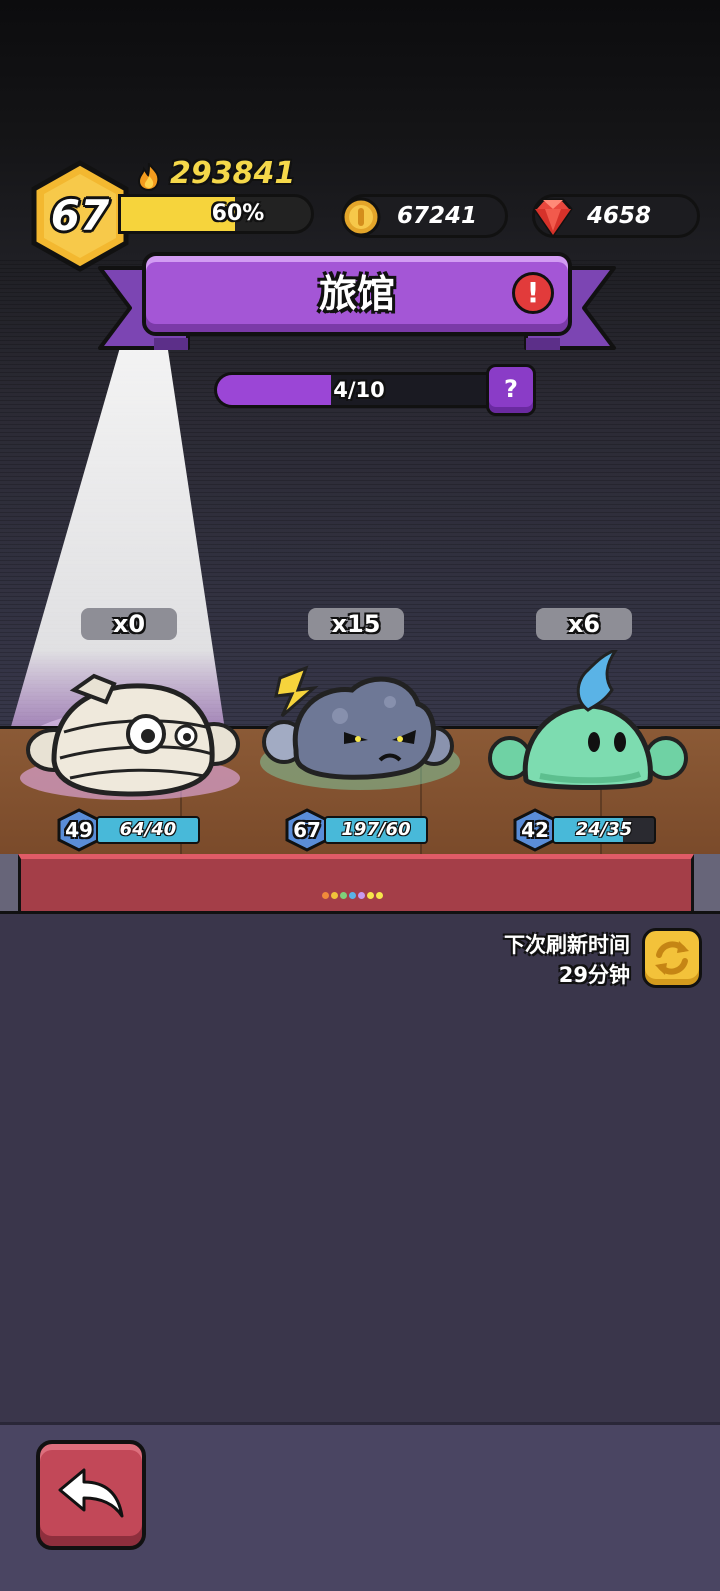 This screenshot has height=1591, width=720. I want to click on gem-icon, so click(553, 217).